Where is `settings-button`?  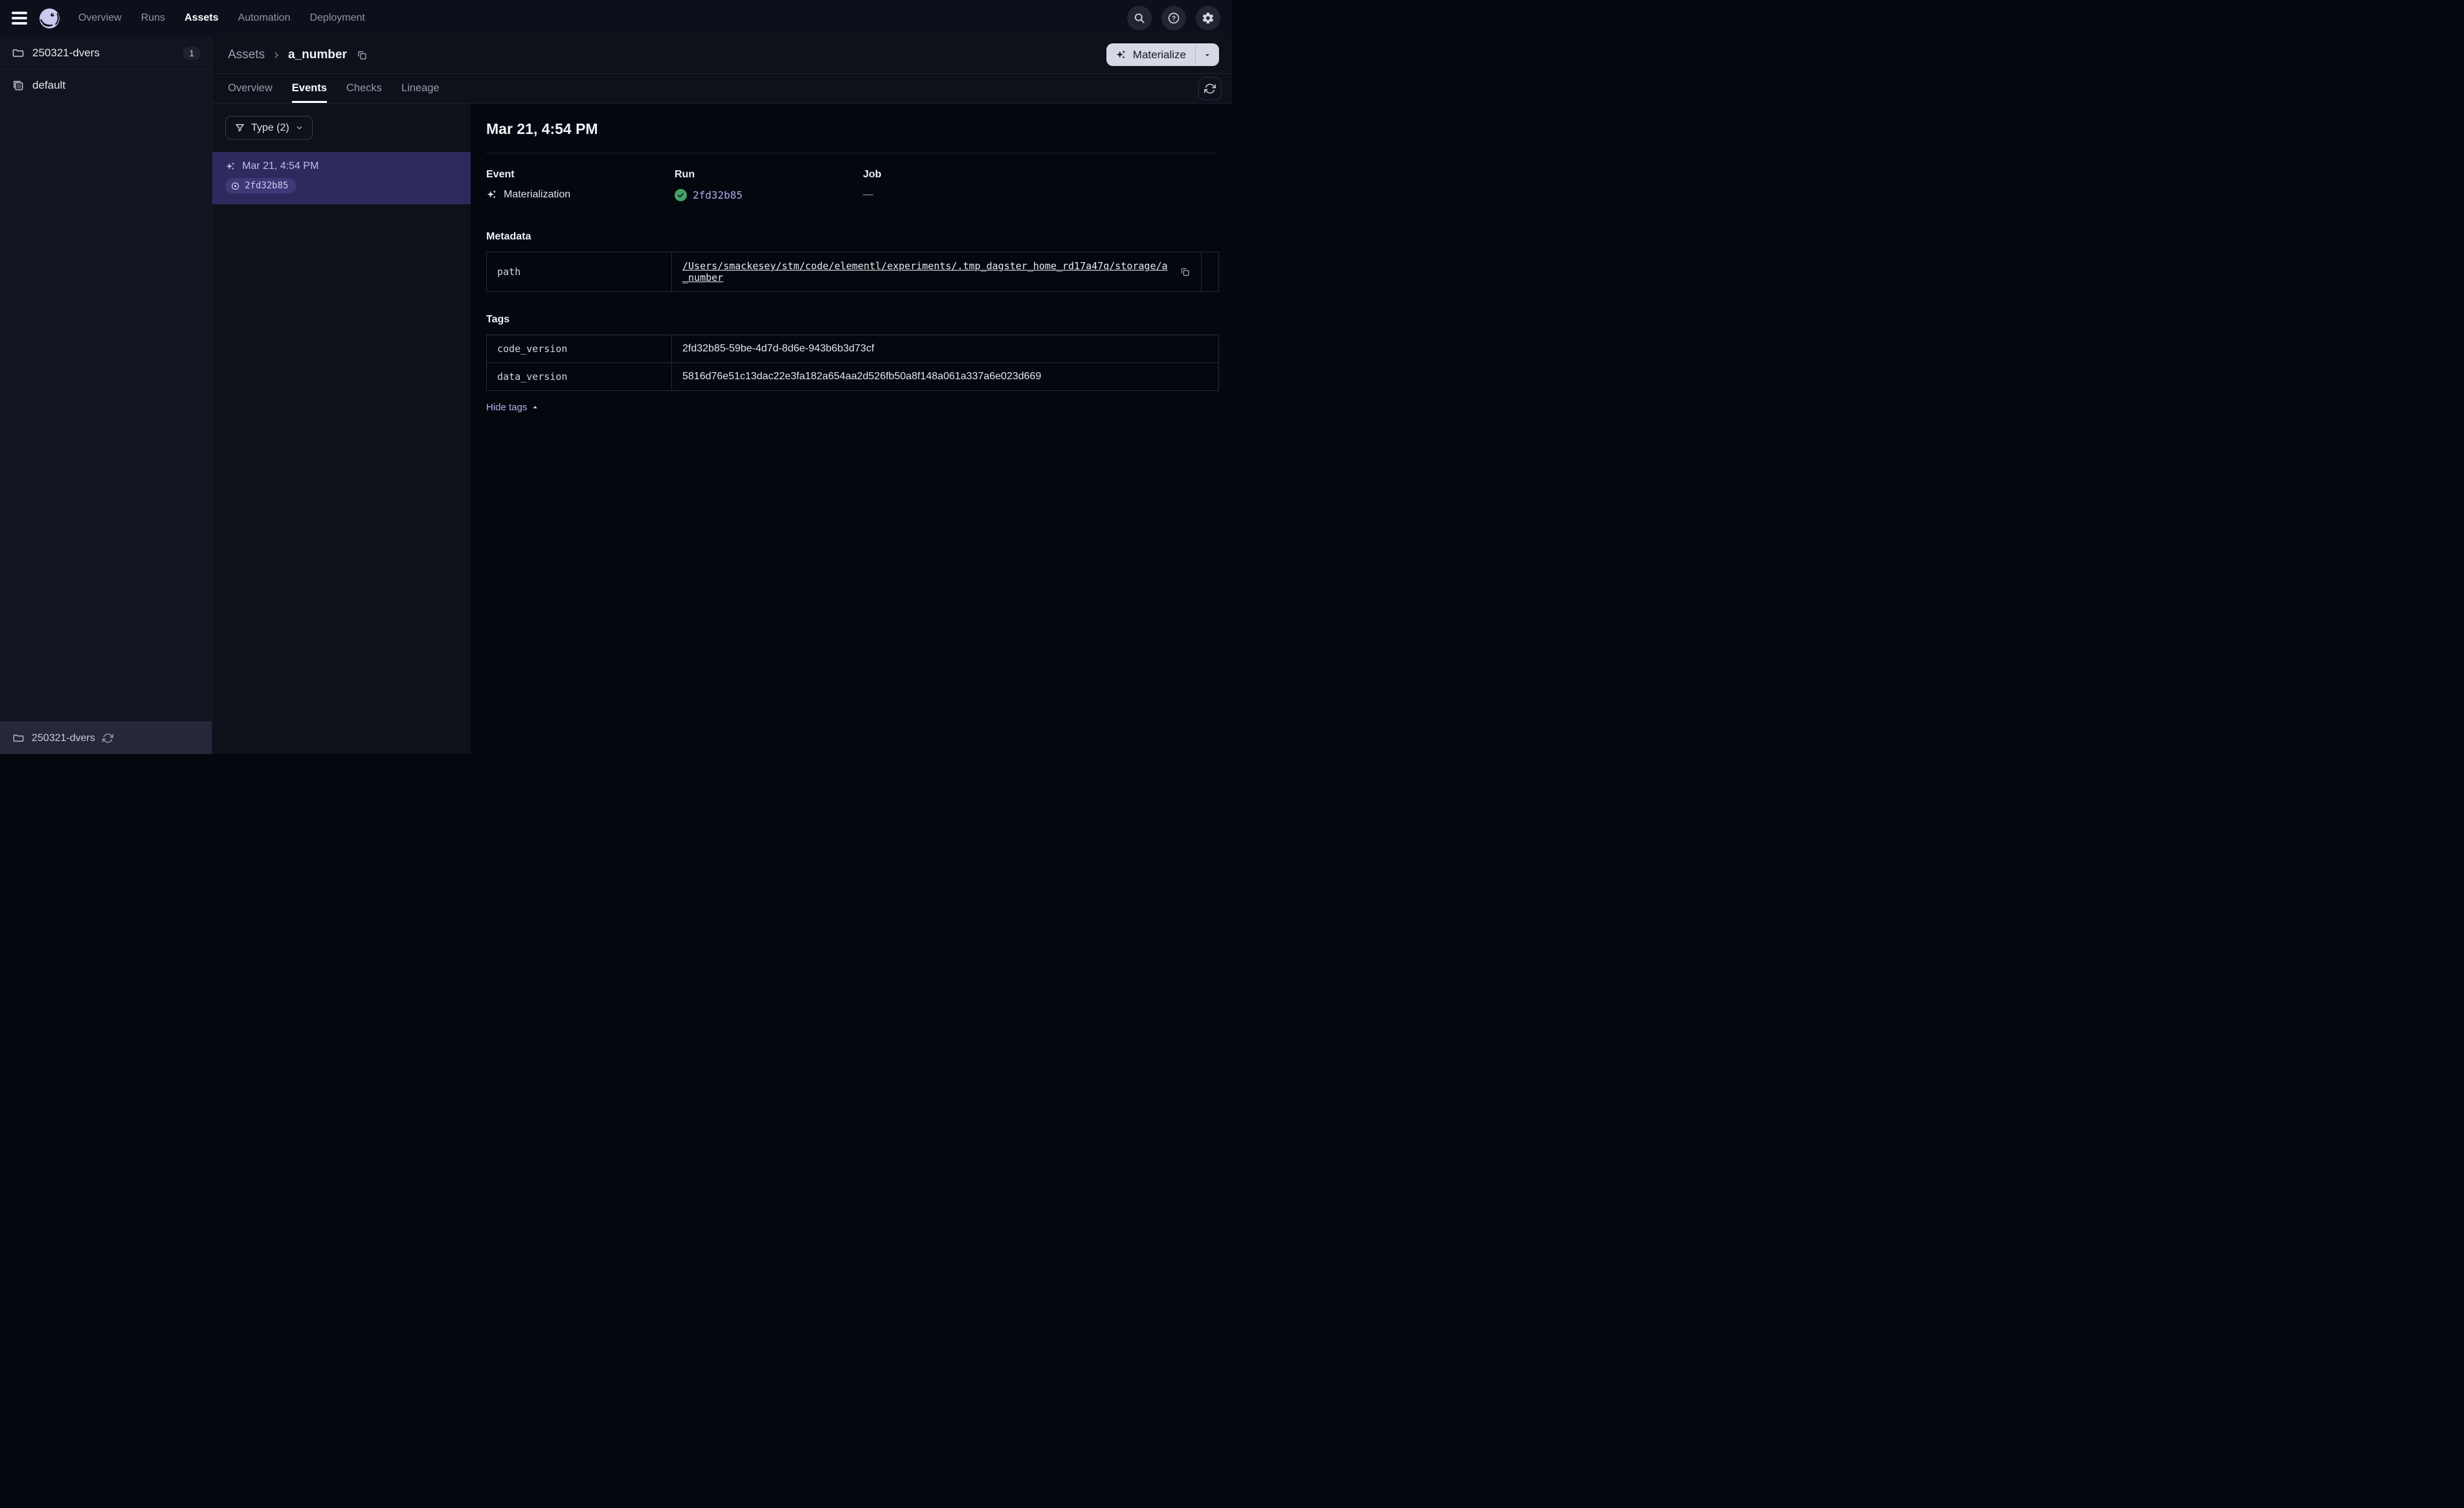 settings-button is located at coordinates (1208, 18).